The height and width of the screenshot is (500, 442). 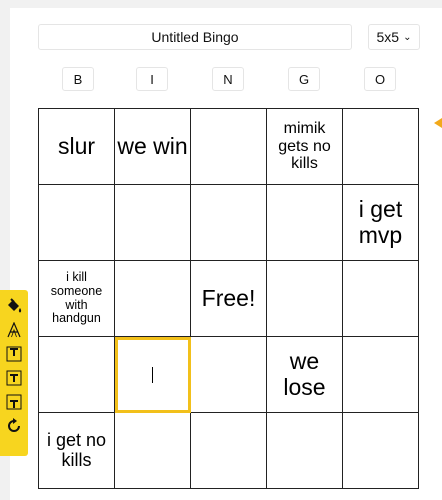 What do you see at coordinates (77, 451) in the screenshot?
I see `bingo-cell: i get no kills` at bounding box center [77, 451].